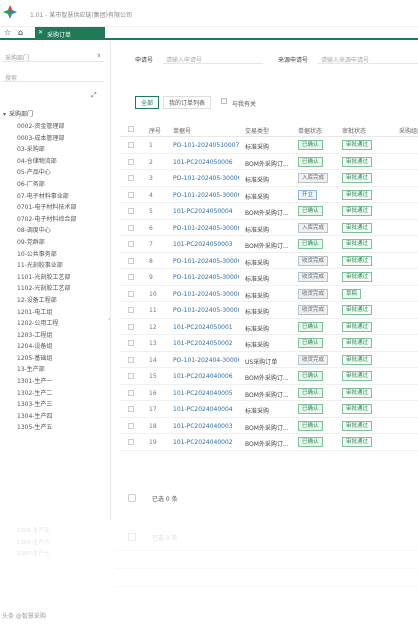  Describe the element at coordinates (269, 162) in the screenshot. I see `table-row: 2 101-PC2024050006 BOM外采购订... 已确认 审批通过` at that location.